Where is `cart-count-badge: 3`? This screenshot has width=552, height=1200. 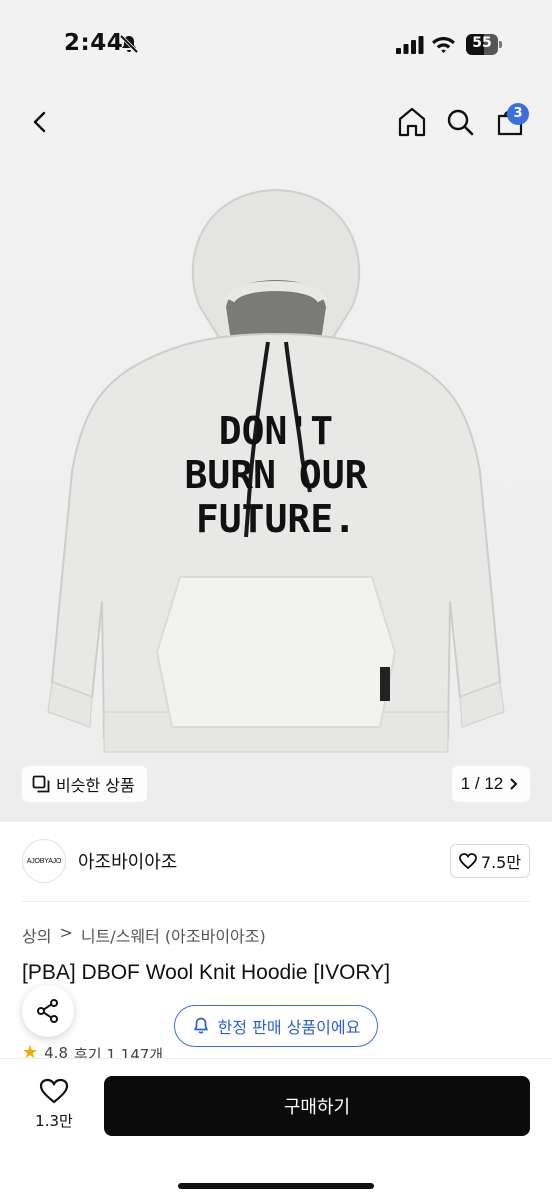 cart-count-badge: 3 is located at coordinates (518, 114).